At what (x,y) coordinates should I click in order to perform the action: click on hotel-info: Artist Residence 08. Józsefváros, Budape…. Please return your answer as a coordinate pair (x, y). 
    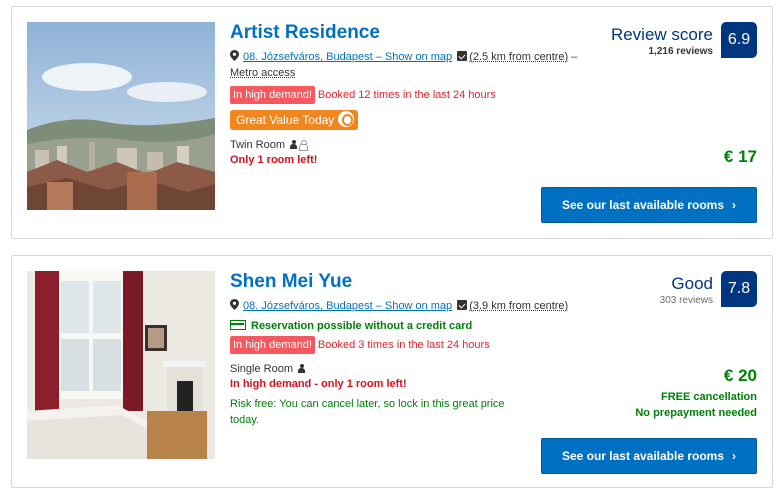
    Looking at the image, I should click on (410, 94).